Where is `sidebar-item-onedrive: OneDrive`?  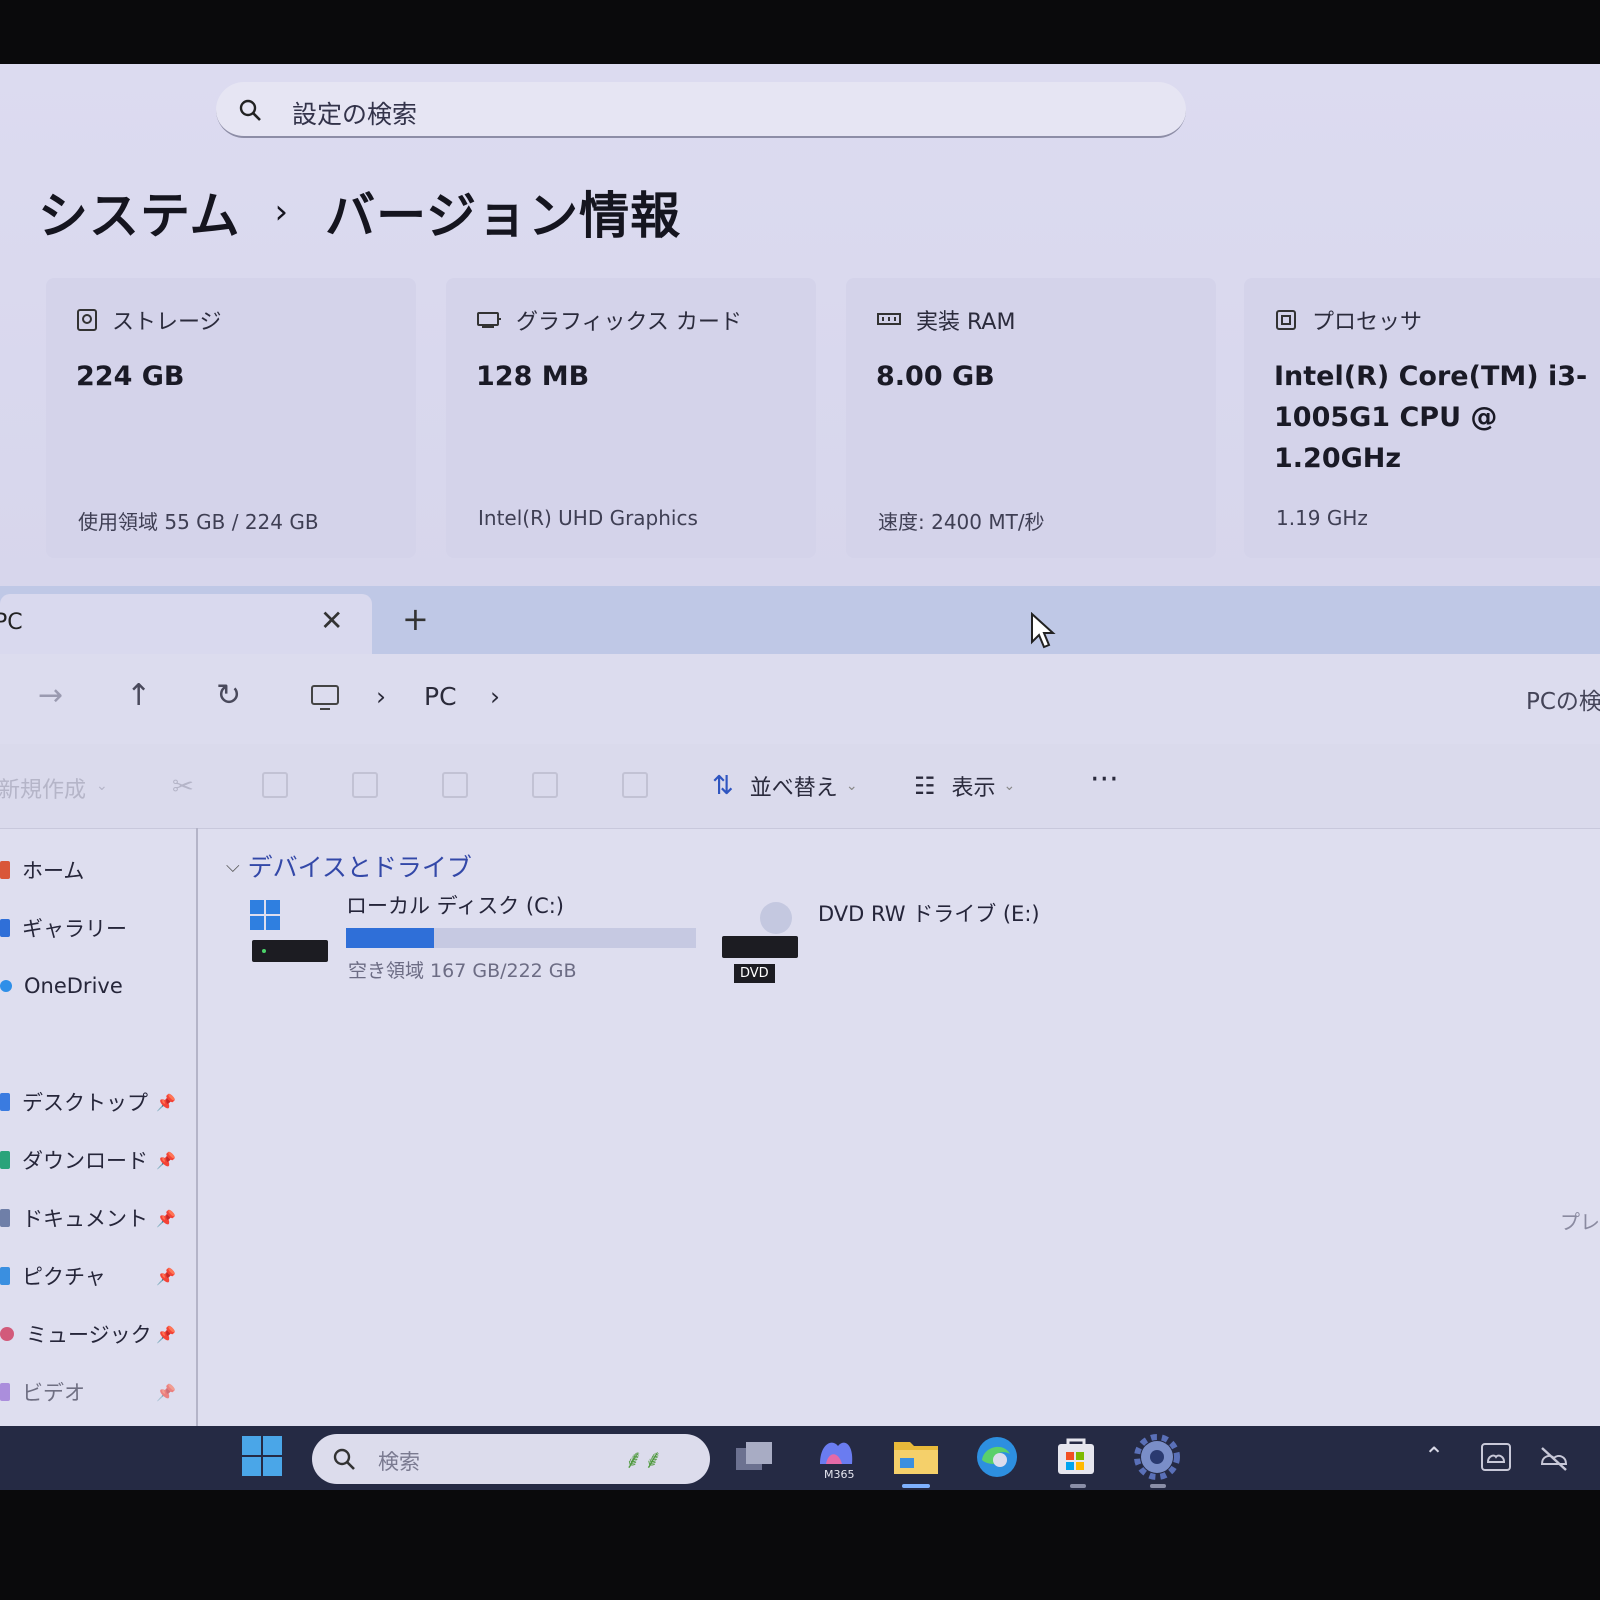
sidebar-item-onedrive: OneDrive is located at coordinates (61, 986).